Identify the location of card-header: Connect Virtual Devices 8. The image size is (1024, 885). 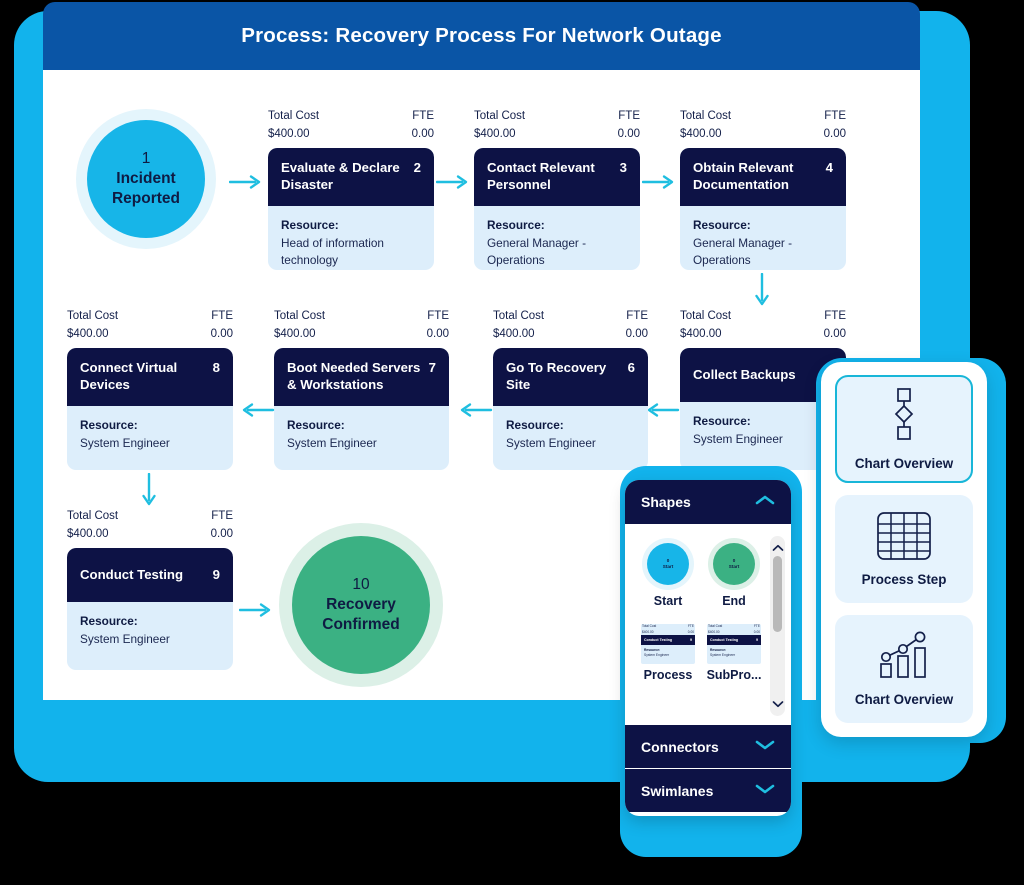
(150, 377).